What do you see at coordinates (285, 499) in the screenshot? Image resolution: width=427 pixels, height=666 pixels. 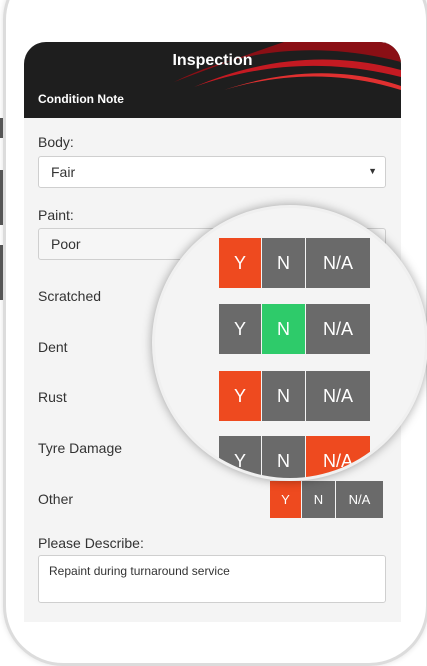 I see `other-yes-button: Y` at bounding box center [285, 499].